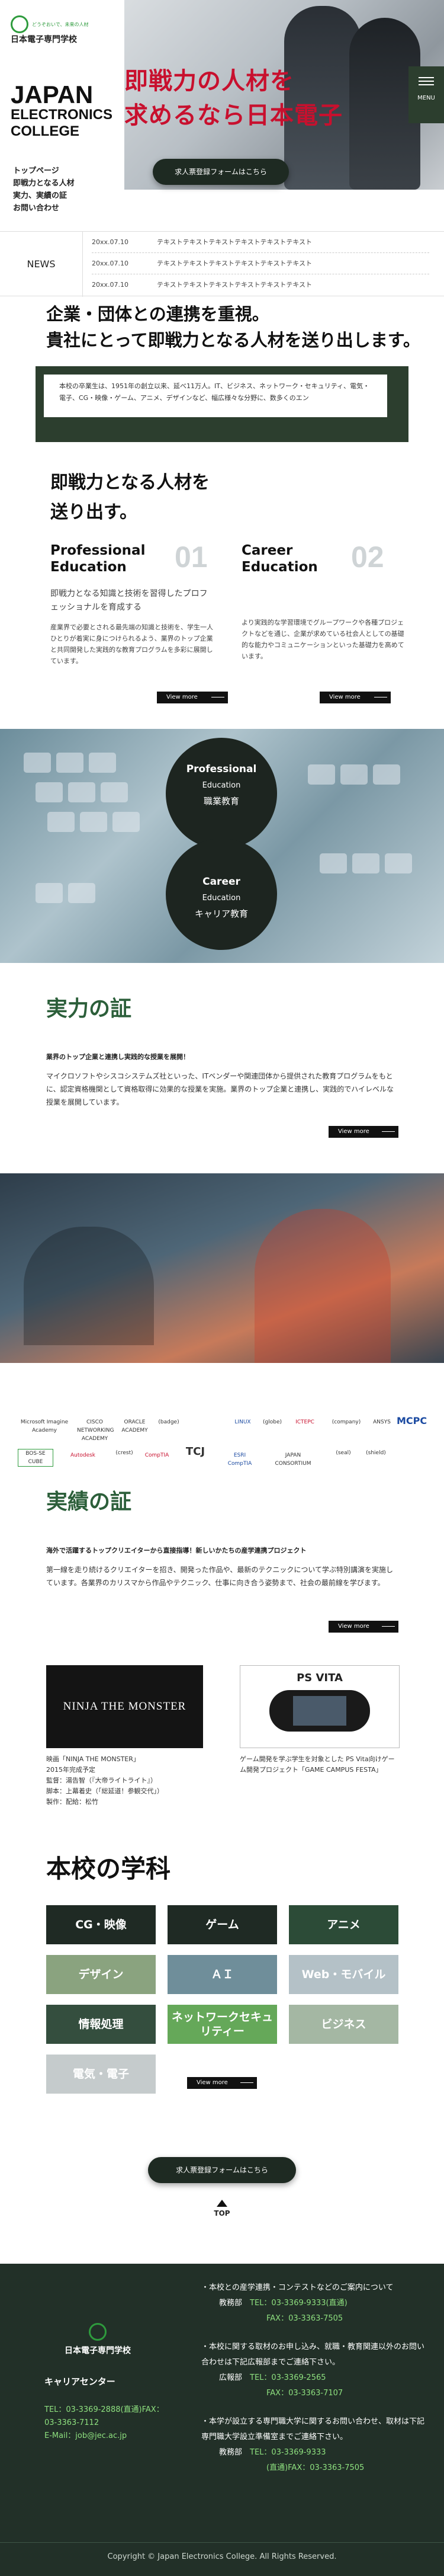  What do you see at coordinates (272, 1422) in the screenshot?
I see `partner-logo: (globe)` at bounding box center [272, 1422].